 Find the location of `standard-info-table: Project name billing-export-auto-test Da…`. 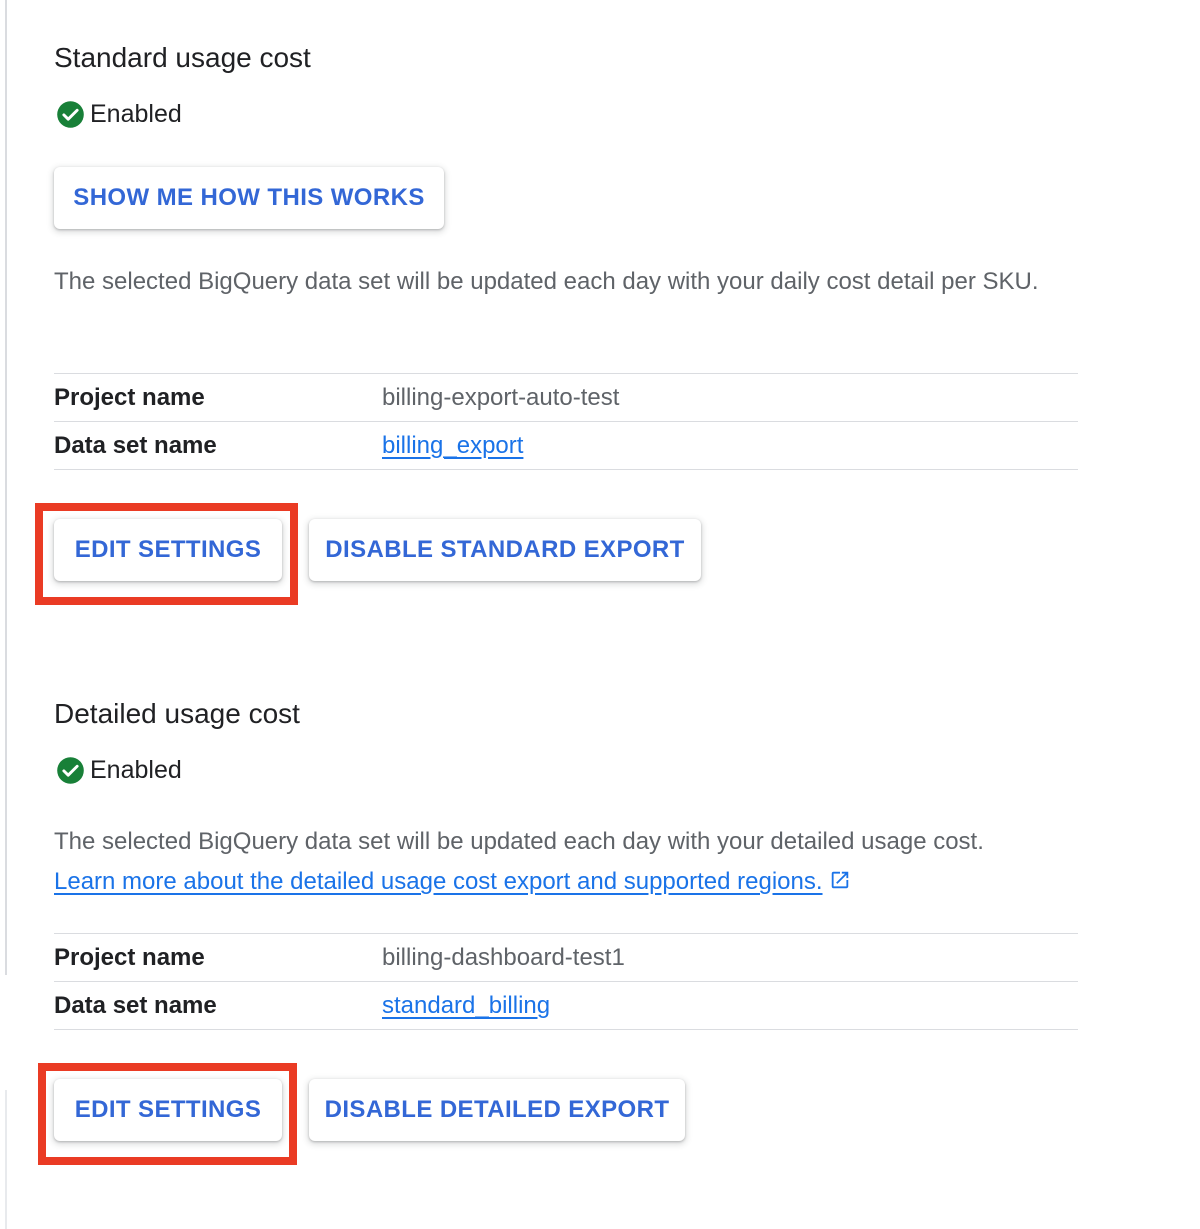

standard-info-table: Project name billing-export-auto-test Da… is located at coordinates (566, 421).